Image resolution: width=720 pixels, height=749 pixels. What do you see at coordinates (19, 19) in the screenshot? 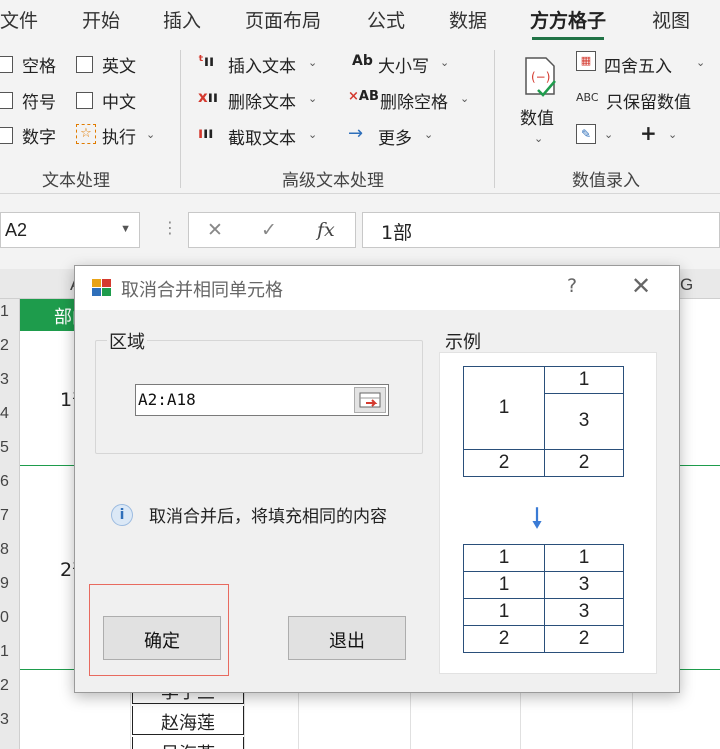
I see `tab-file: 文件` at bounding box center [19, 19].